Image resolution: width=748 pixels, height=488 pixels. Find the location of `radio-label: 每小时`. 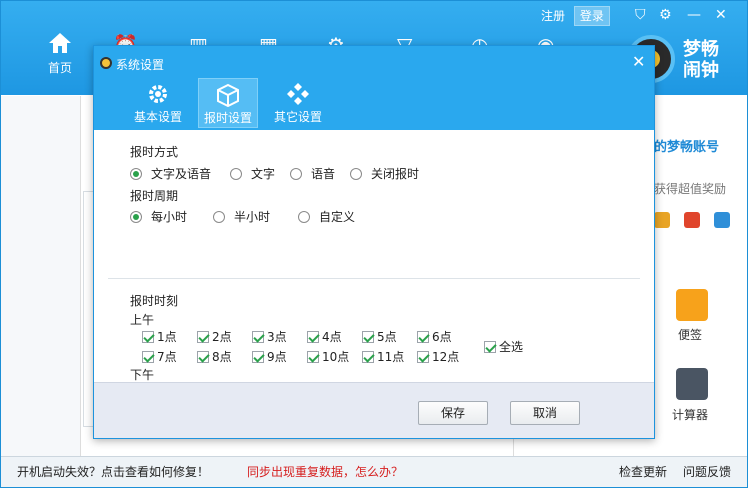

radio-label: 每小时 is located at coordinates (169, 217).